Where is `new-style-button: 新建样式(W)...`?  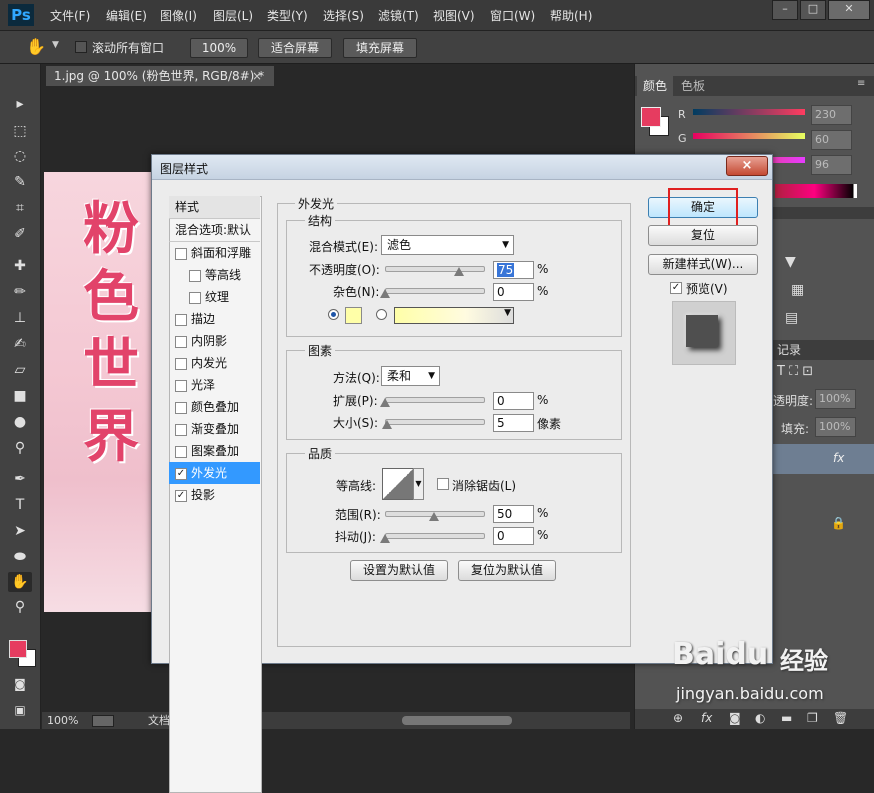
new-style-button: 新建样式(W)... is located at coordinates (703, 264).